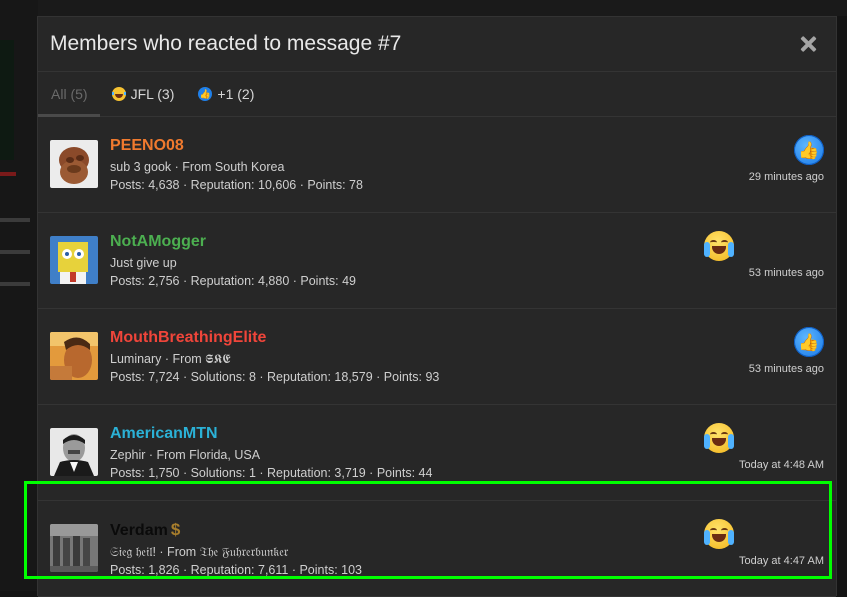 The image size is (847, 597). Describe the element at coordinates (781, 465) in the screenshot. I see `reaction-time: Today at 4:48 AM` at that location.